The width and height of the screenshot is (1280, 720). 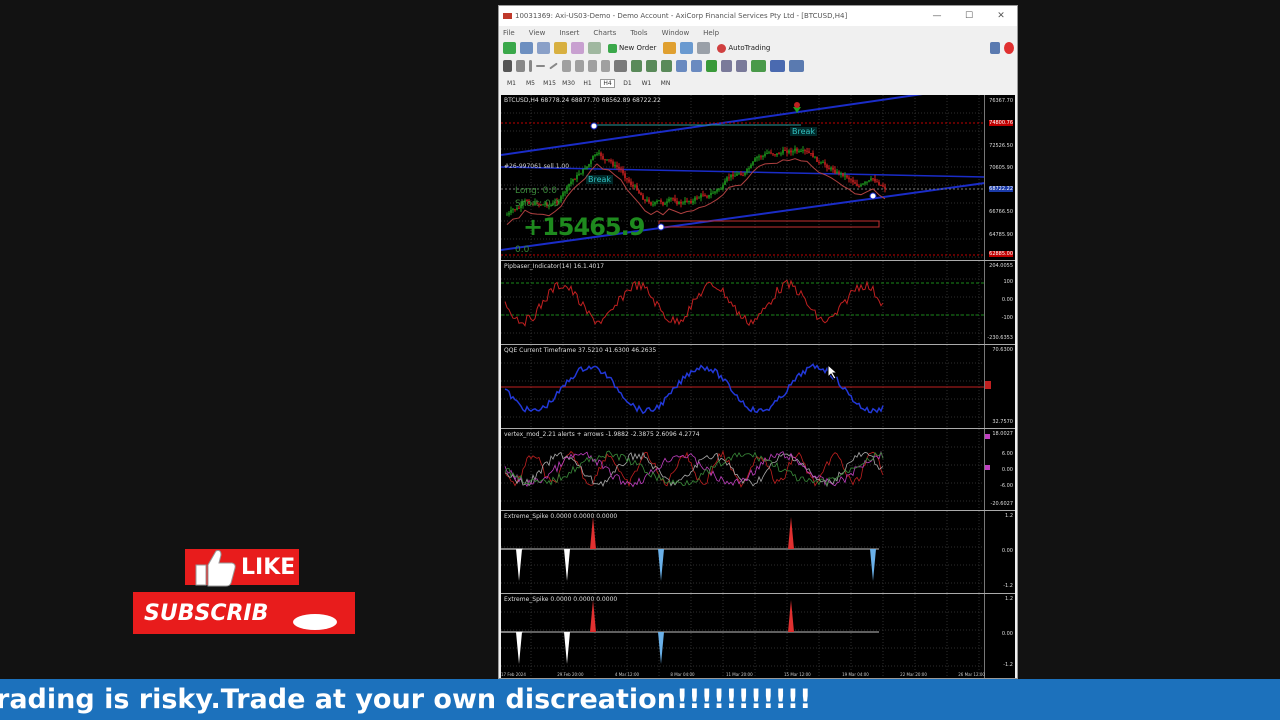 I want to click on zoom-in-icon, so click(x=681, y=66).